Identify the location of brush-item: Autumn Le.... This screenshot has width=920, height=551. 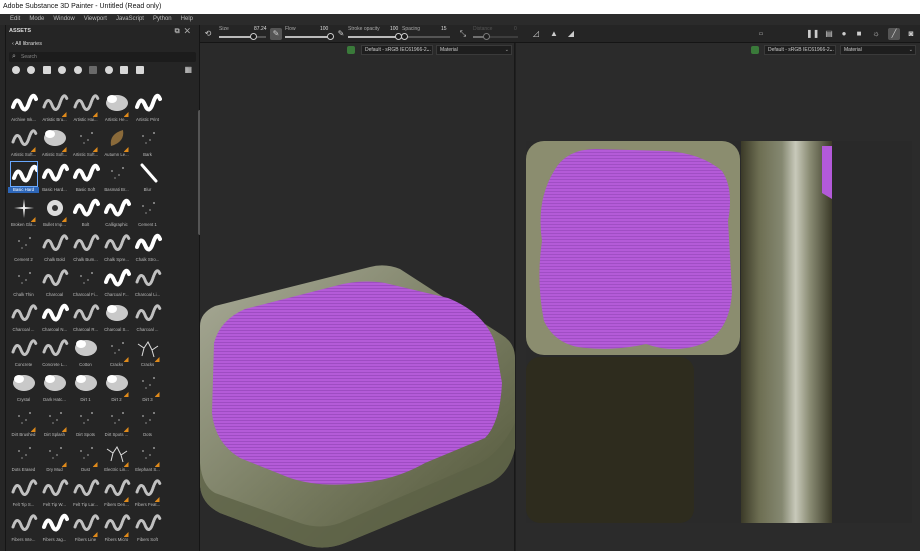
(116, 142).